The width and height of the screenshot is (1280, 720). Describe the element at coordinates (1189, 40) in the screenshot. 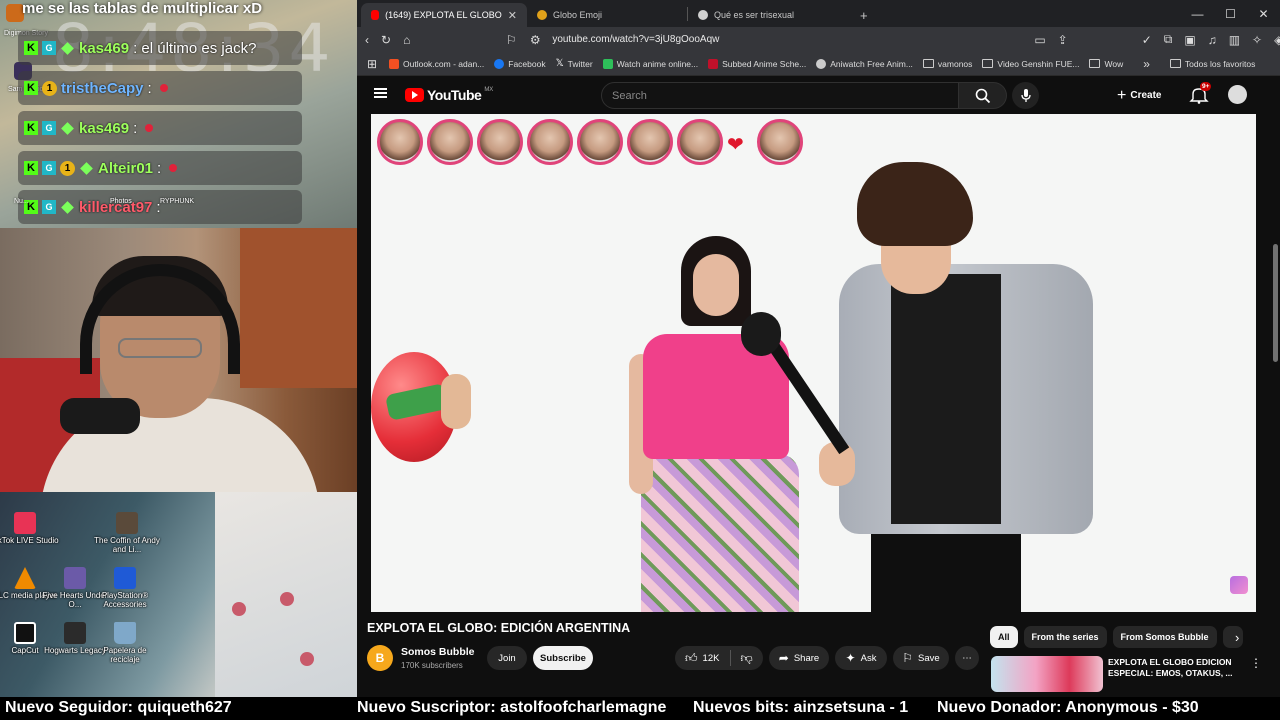

I see `wallet-icon: ▣` at that location.